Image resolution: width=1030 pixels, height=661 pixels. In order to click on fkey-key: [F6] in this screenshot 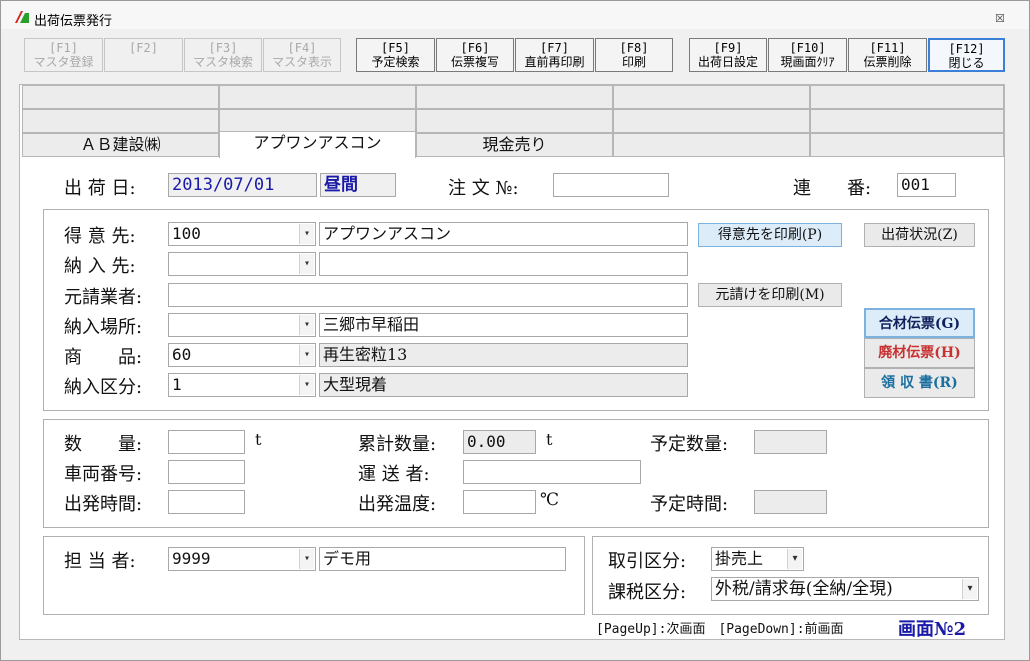, I will do `click(475, 48)`.